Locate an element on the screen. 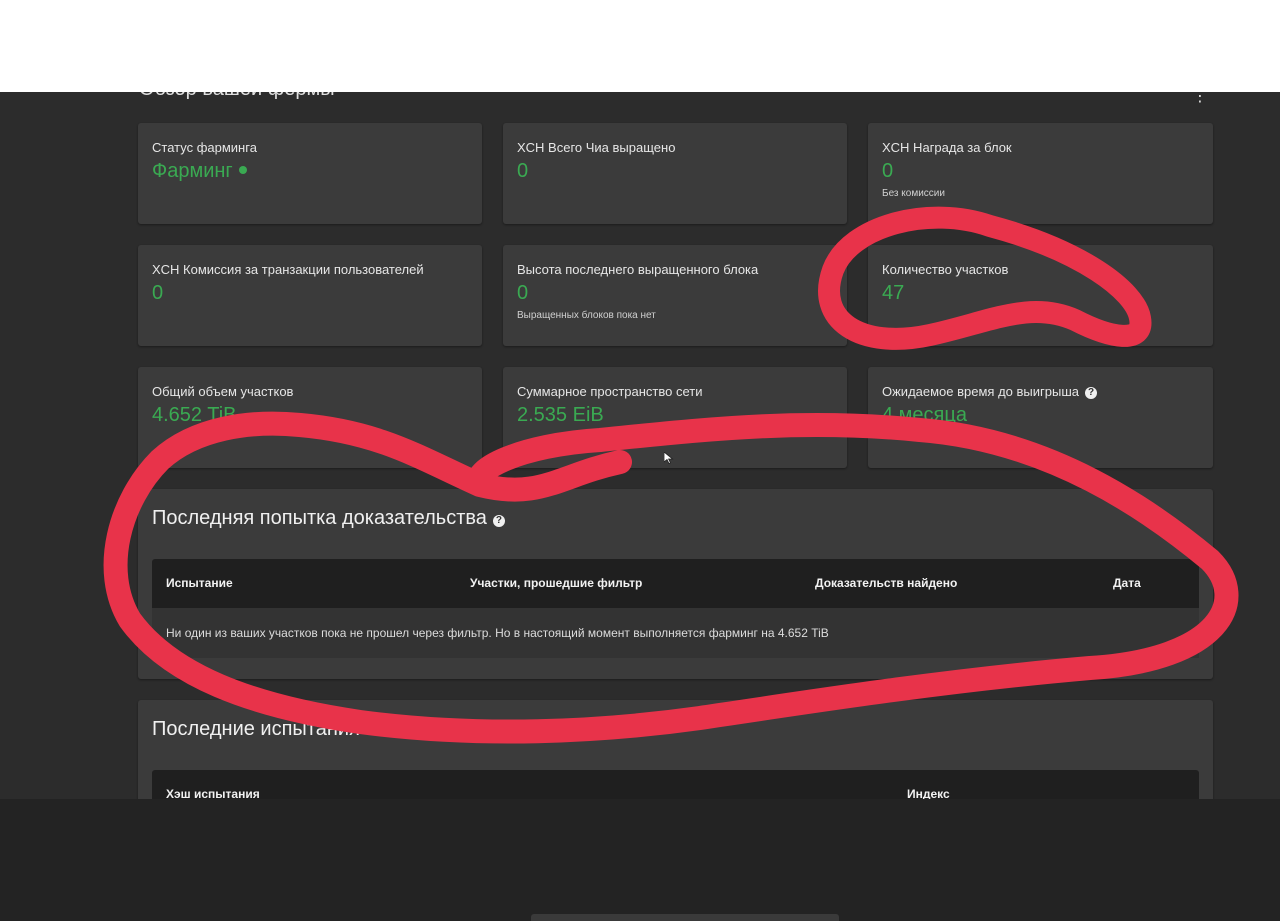 This screenshot has height=921, width=1280. panel-title: Последние испытания is located at coordinates (256, 729).